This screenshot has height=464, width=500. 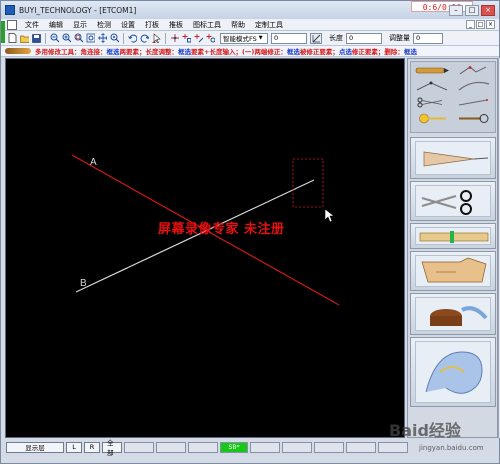 What do you see at coordinates (12, 38) in the screenshot?
I see `new-file-icon` at bounding box center [12, 38].